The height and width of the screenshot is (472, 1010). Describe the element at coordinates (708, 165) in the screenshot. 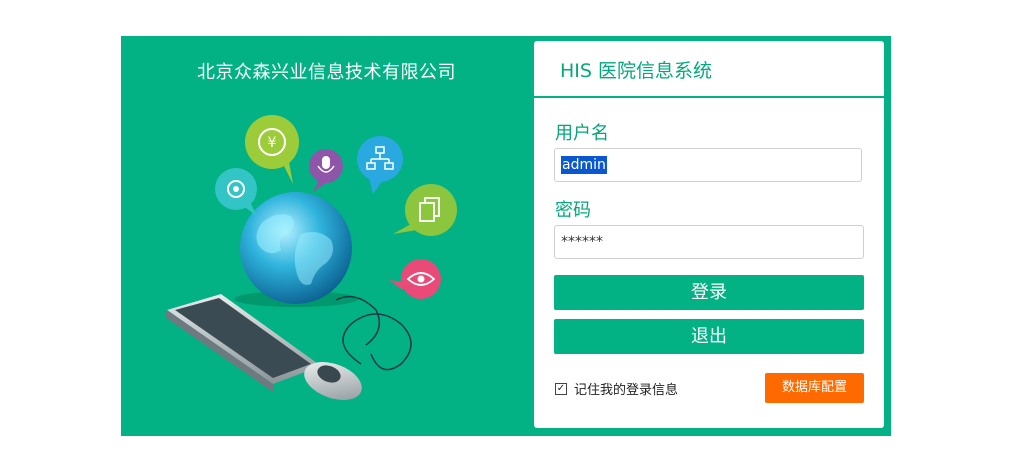

I see `username-input: admin` at that location.